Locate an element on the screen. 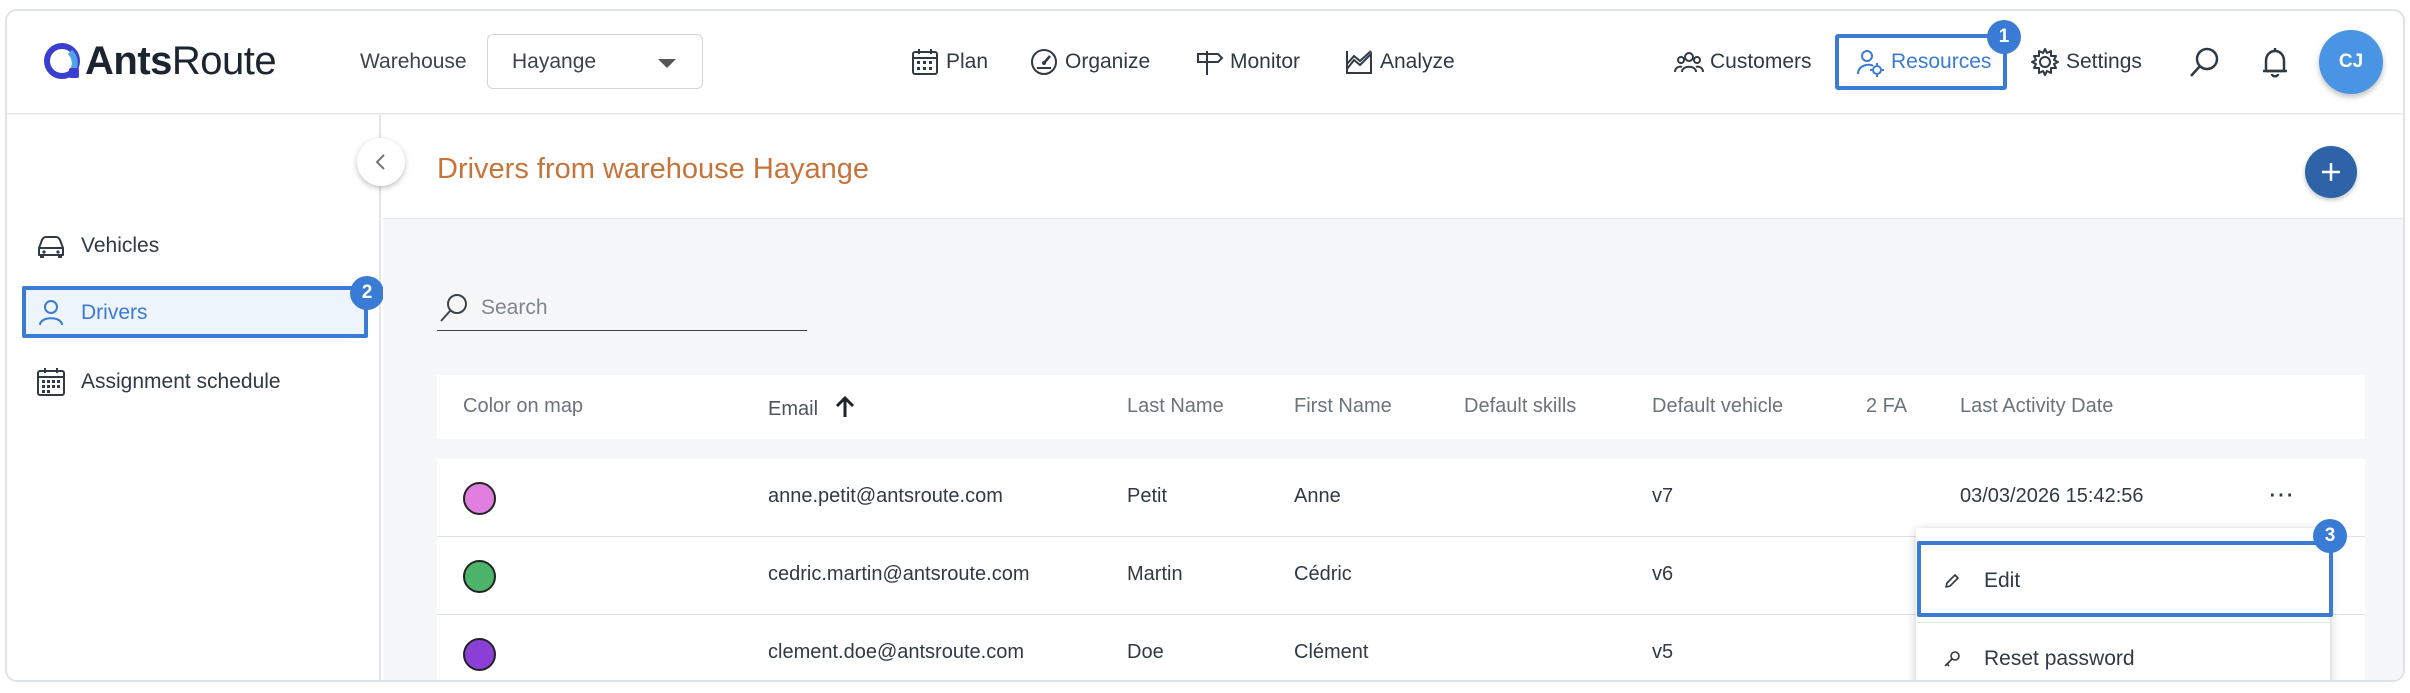 The image size is (2410, 693). chevron-left-icon is located at coordinates (380, 162).